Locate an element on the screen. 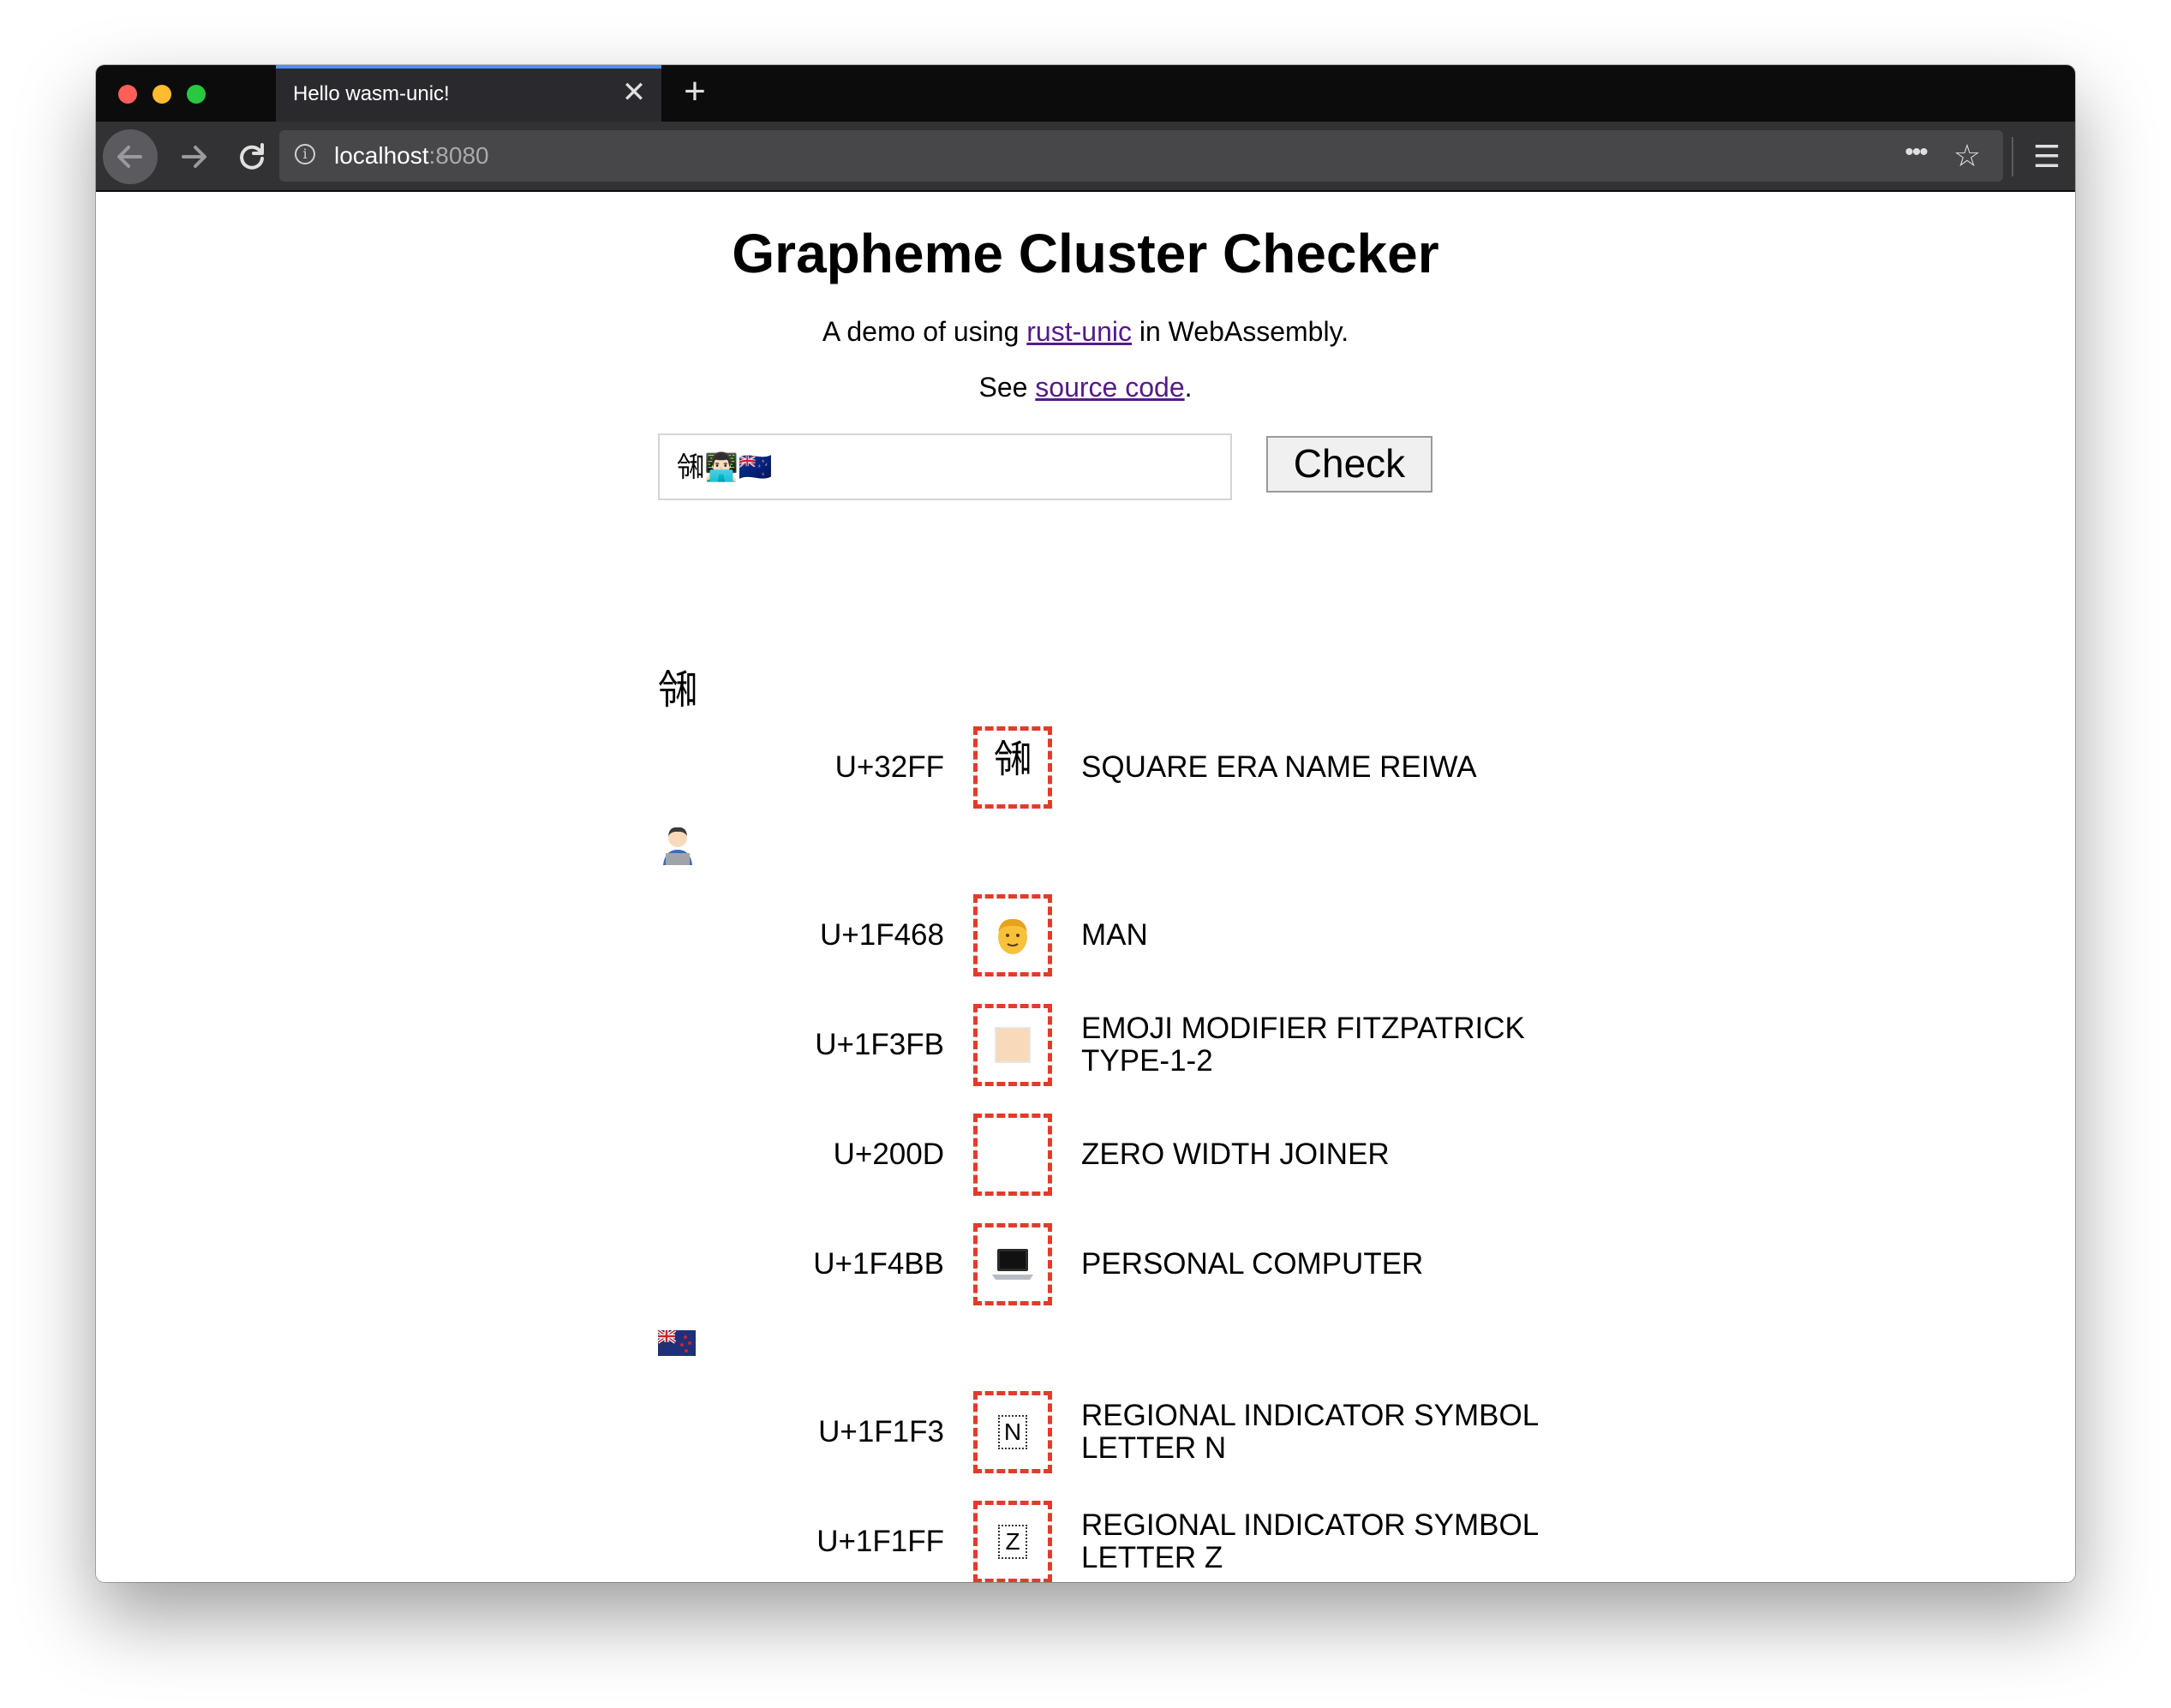 The image size is (2171, 1708). navigation-bar: i localhost:8080 ••• ☆ ☰ is located at coordinates (1085, 157).